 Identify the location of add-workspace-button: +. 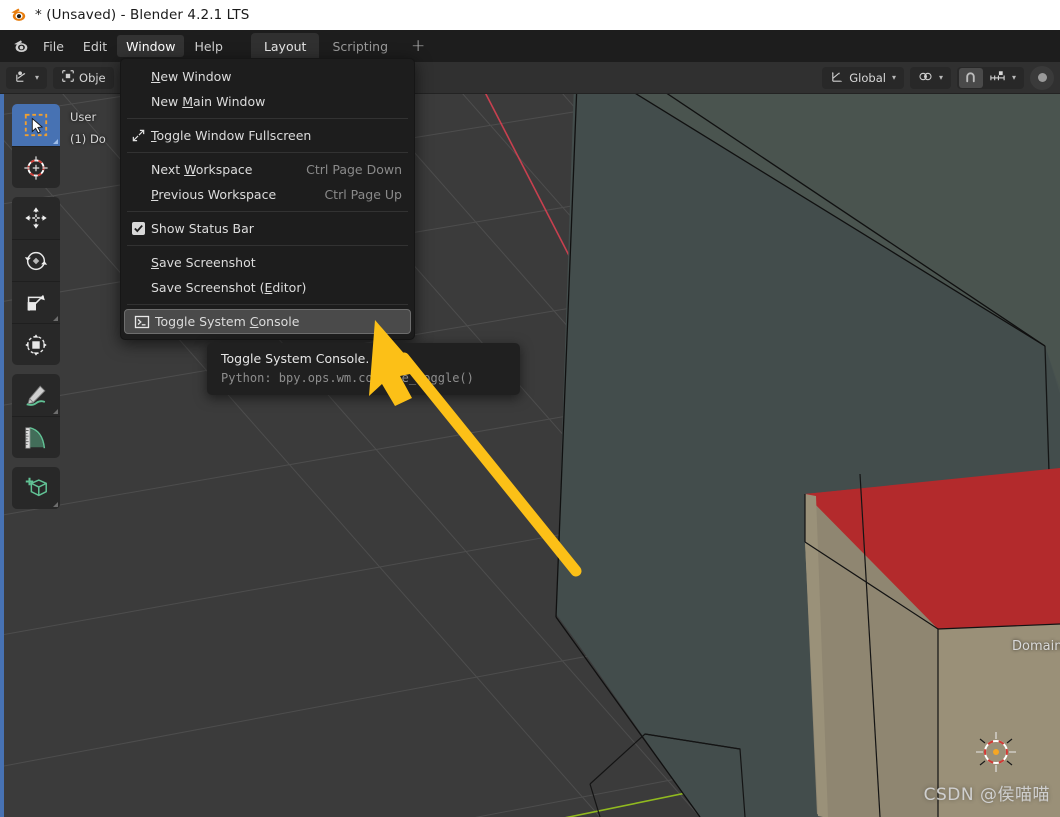
(418, 46).